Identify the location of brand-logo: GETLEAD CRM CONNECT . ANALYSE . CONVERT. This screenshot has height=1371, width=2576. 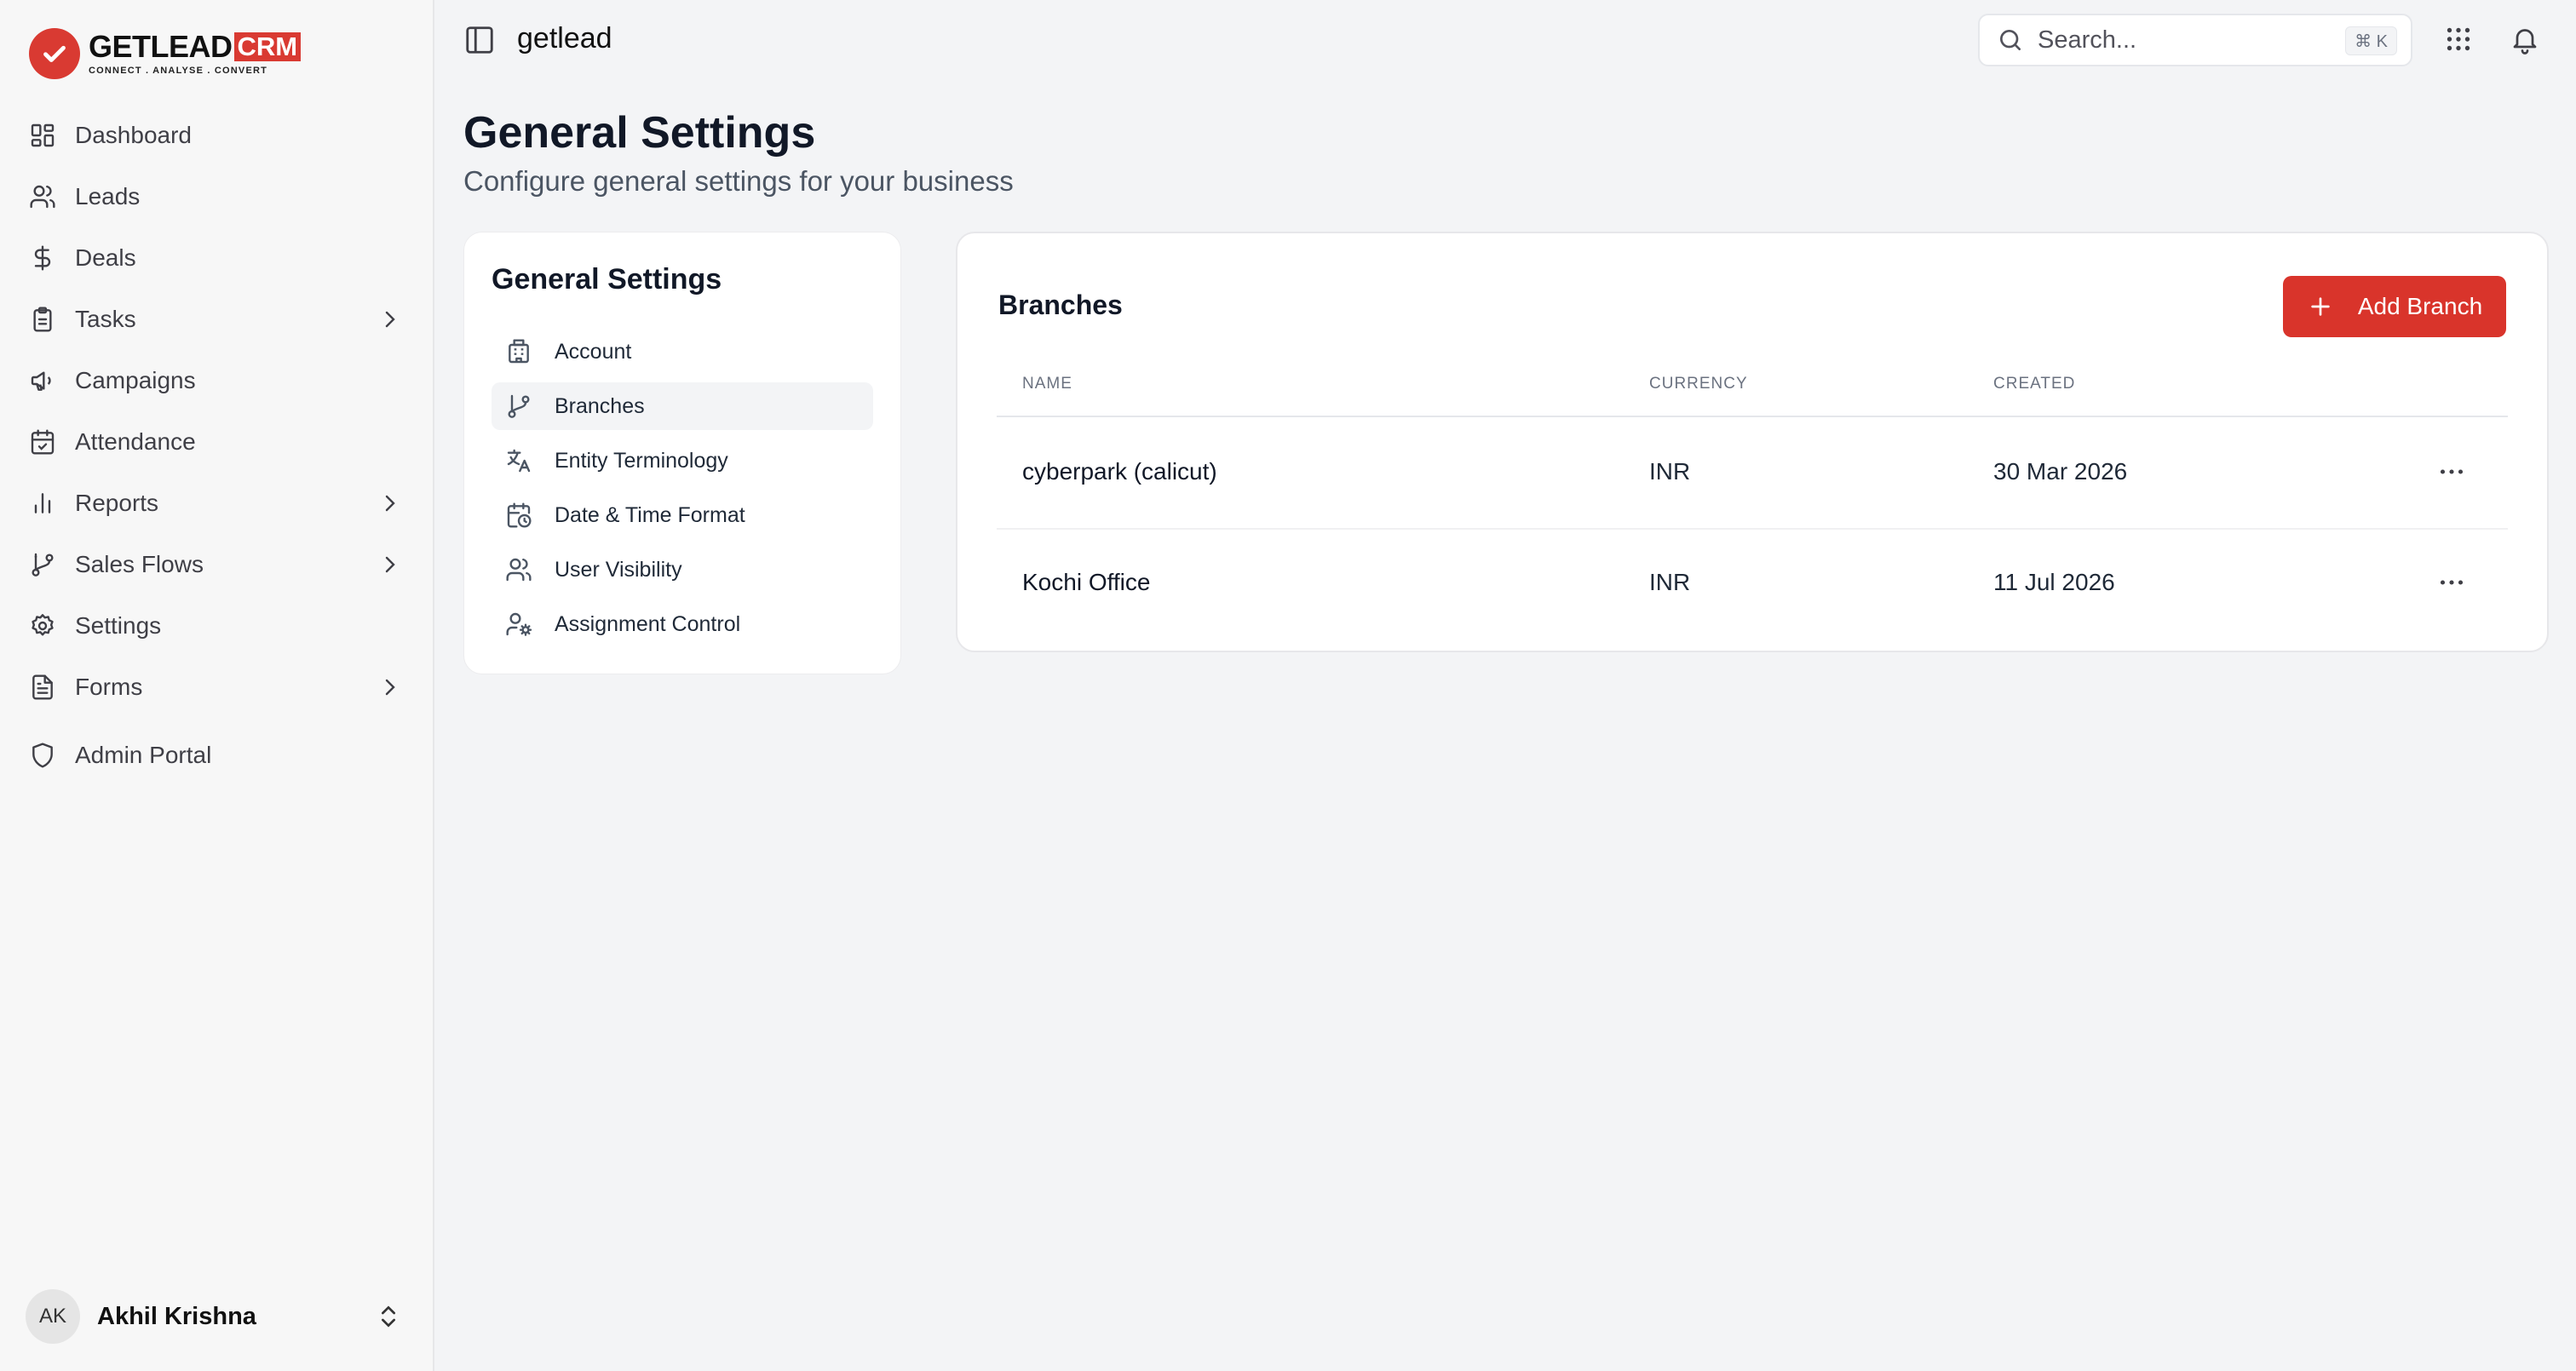
(165, 53).